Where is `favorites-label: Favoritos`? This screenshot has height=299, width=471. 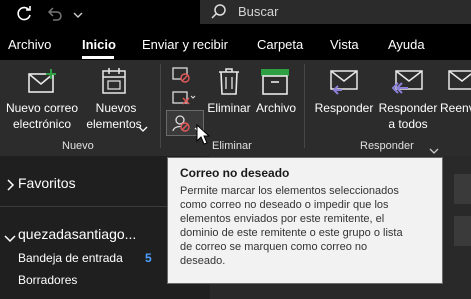
favorites-label: Favoritos is located at coordinates (47, 183).